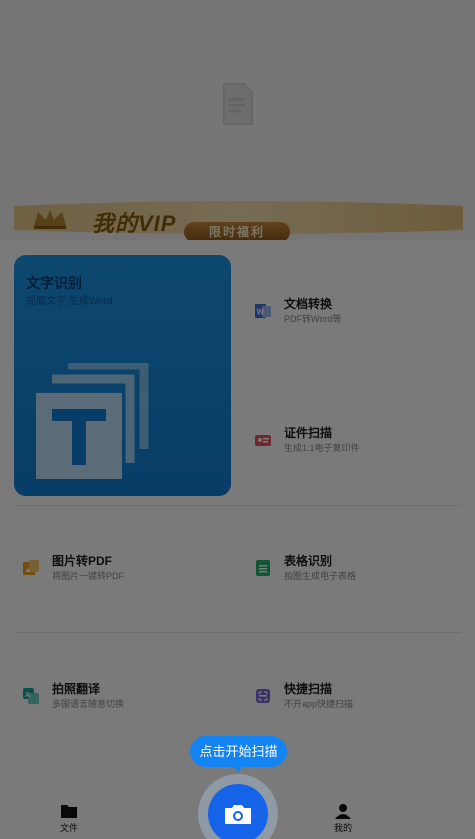 The image size is (475, 839). What do you see at coordinates (31, 568) in the screenshot?
I see `image-pdf-icon` at bounding box center [31, 568].